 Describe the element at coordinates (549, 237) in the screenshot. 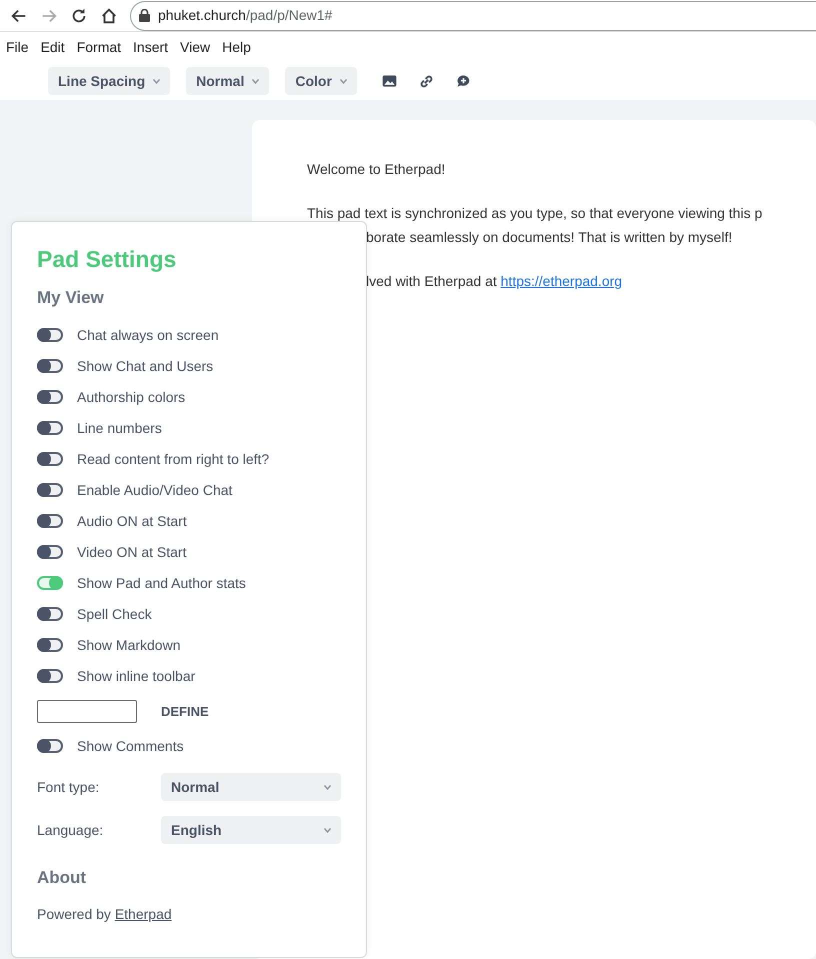

I see `pad-text-line: borate seamlessly on documents! That is written by myself!` at that location.